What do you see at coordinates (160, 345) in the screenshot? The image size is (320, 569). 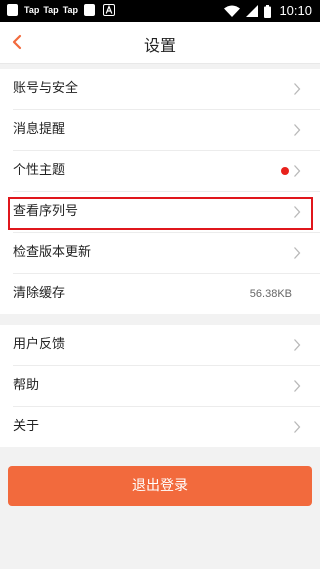 I see `settings-item-feedback: 用户反馈` at bounding box center [160, 345].